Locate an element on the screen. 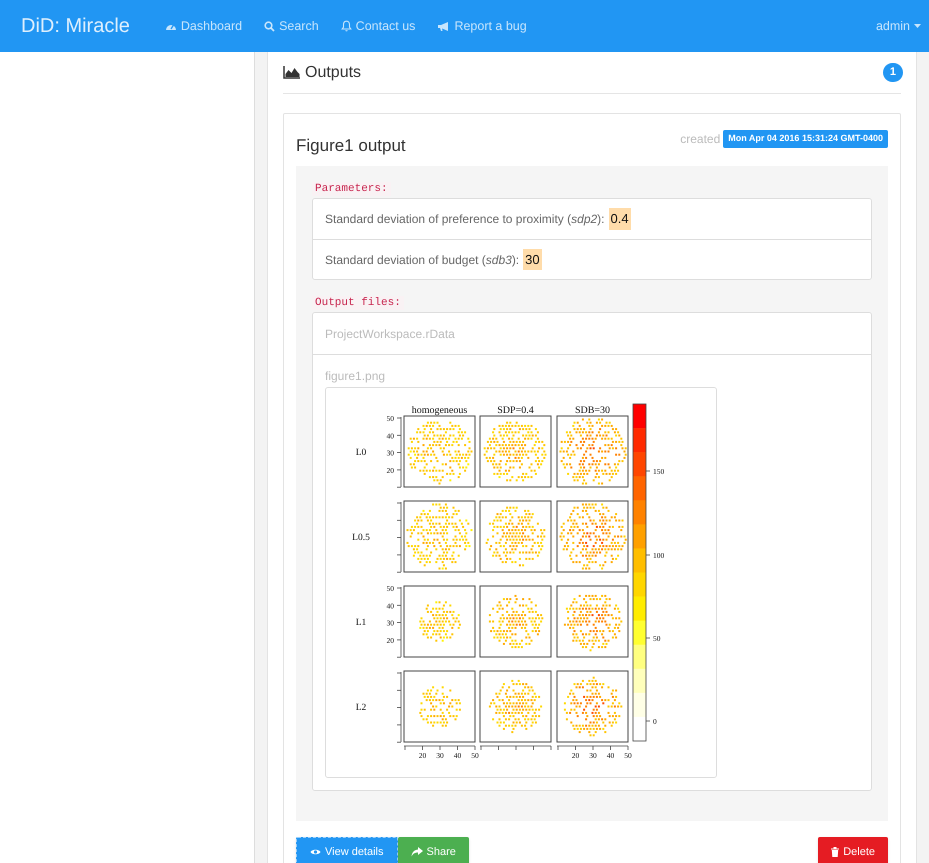  nav-link: Contact us is located at coordinates (378, 26).